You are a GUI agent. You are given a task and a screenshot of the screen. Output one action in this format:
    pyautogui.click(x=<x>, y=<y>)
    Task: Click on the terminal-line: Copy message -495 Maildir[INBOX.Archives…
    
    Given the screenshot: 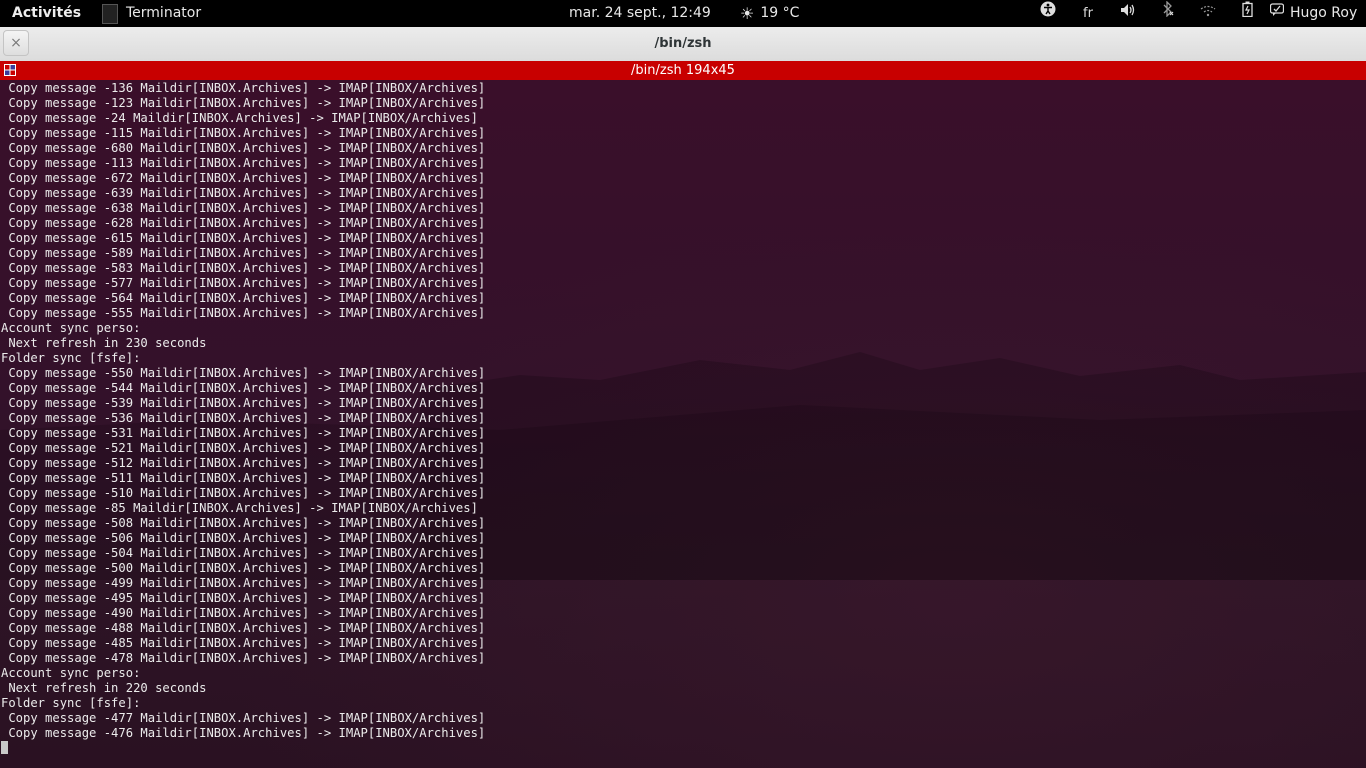 What is the action you would take?
    pyautogui.click(x=243, y=598)
    